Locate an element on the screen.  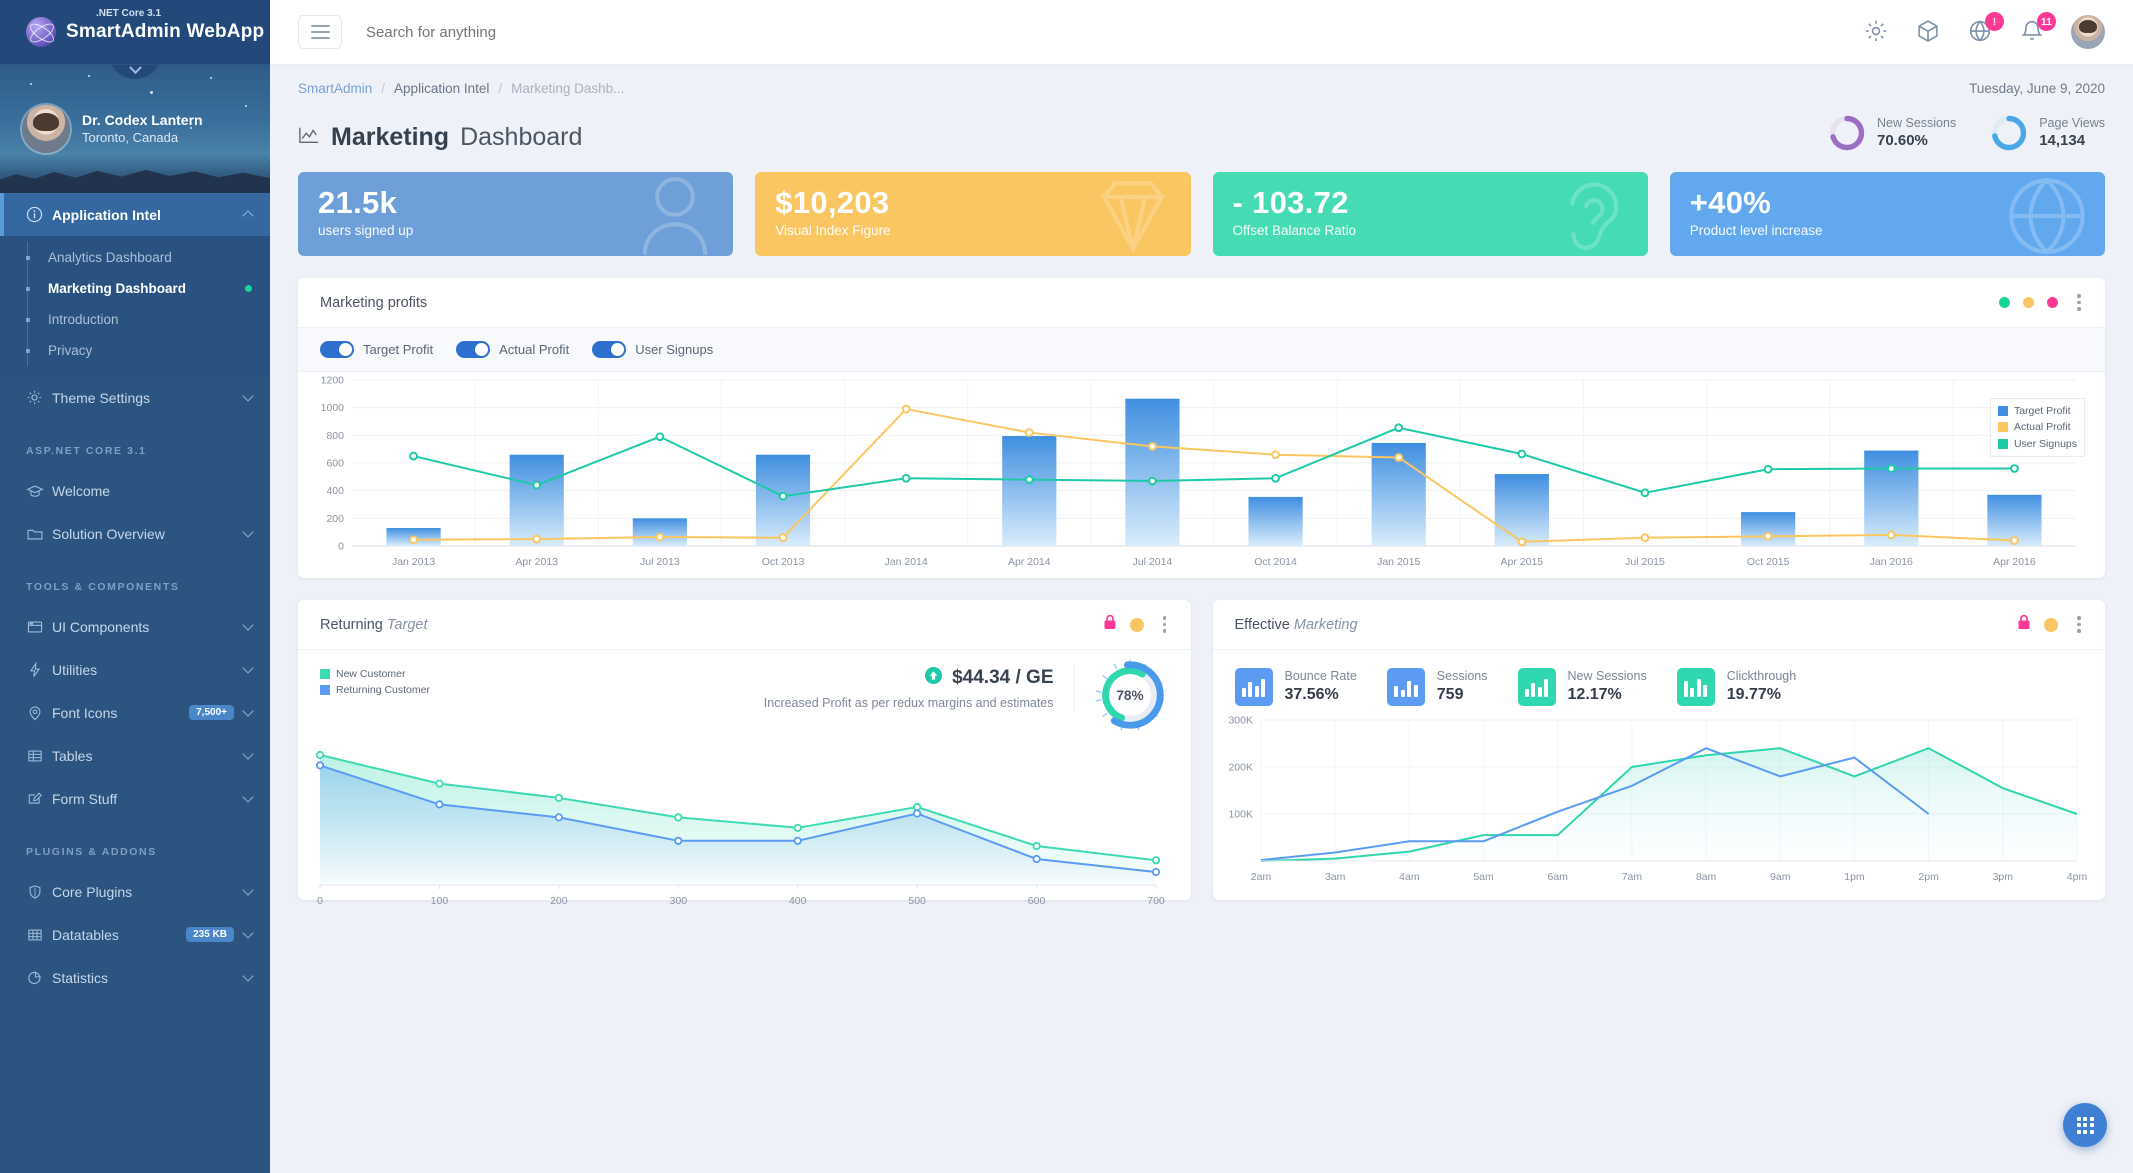
map-pin-icon is located at coordinates (39, 713).